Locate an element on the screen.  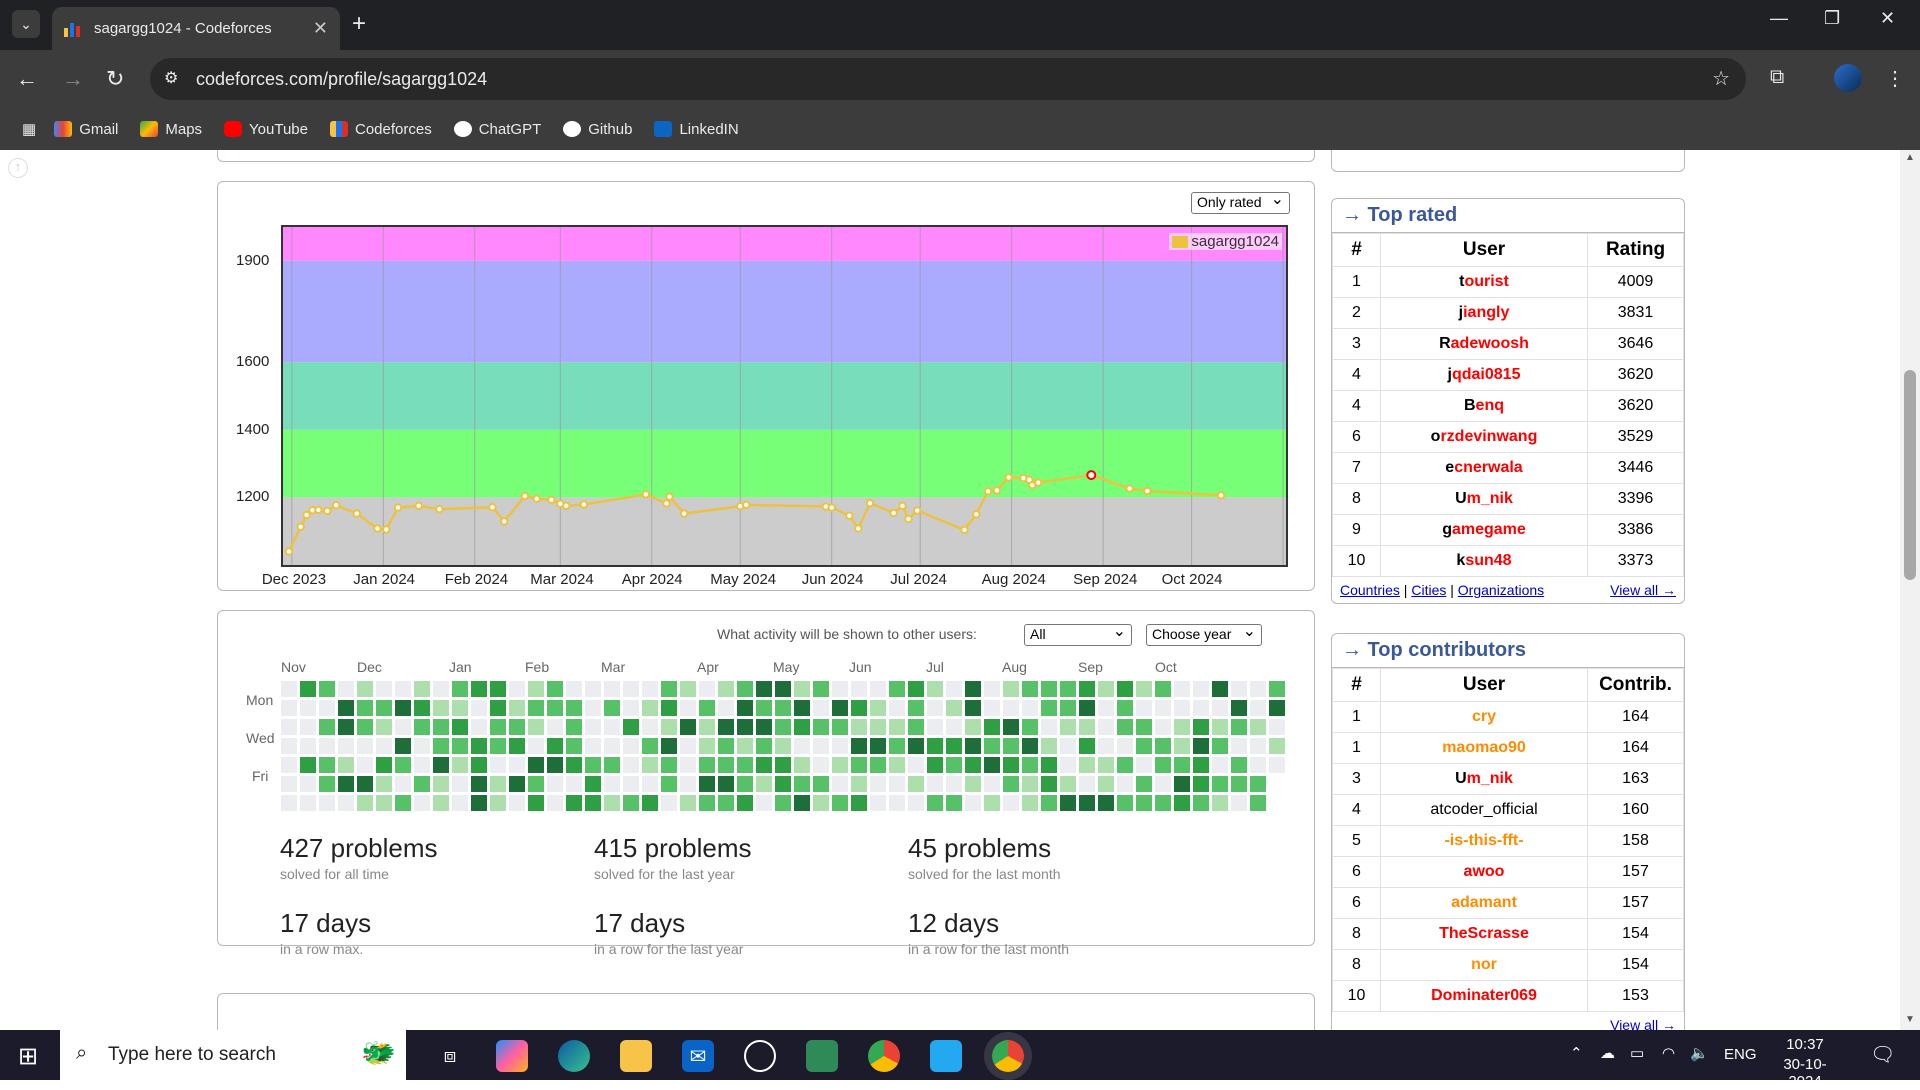
volume-icon: 🔈 is located at coordinates (1699, 1053).